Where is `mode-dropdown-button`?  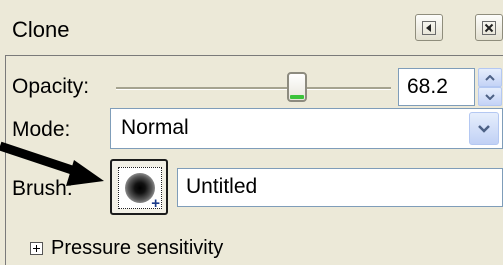 mode-dropdown-button is located at coordinates (484, 128).